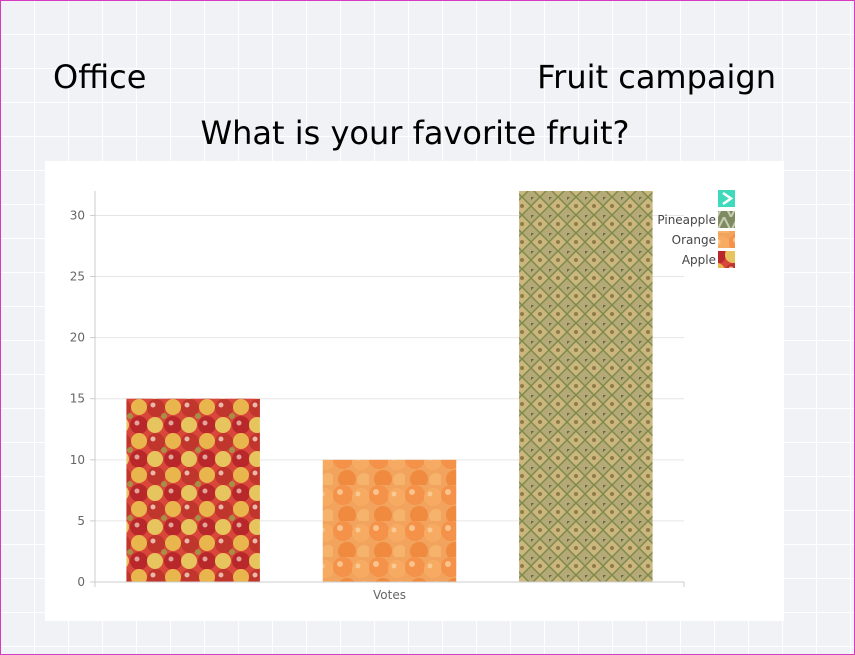 The image size is (855, 655). Describe the element at coordinates (694, 240) in the screenshot. I see `legend-label-orange: Orange` at that location.